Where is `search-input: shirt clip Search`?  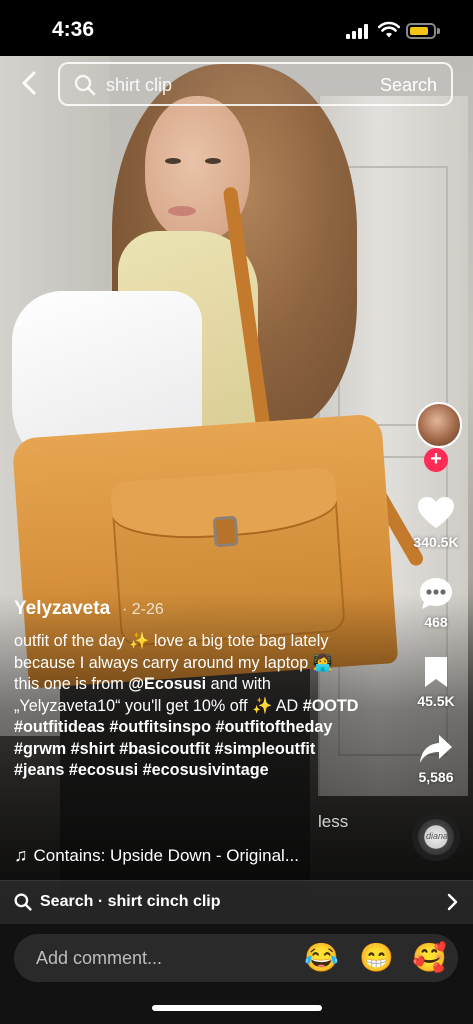
search-input: shirt clip Search is located at coordinates (255, 84).